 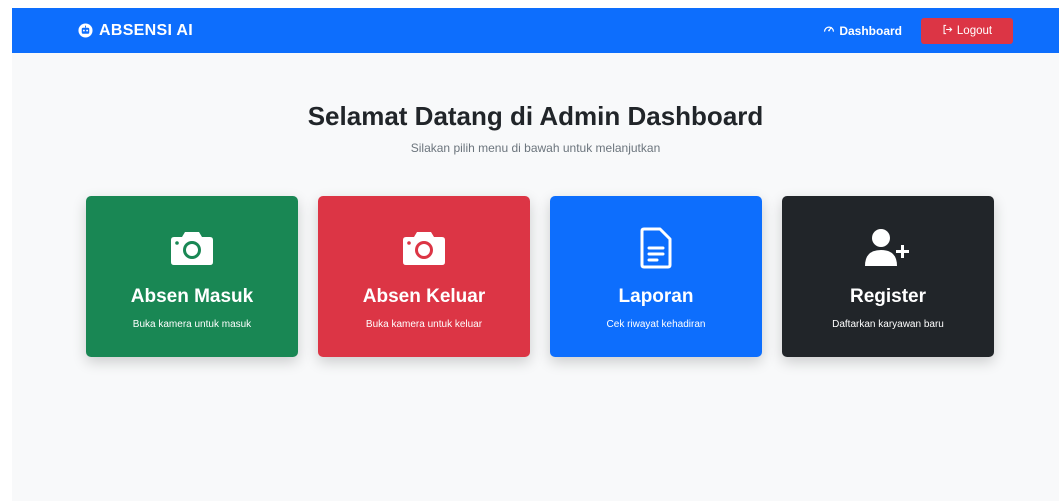 I want to click on logout-button: Logout, so click(x=967, y=30).